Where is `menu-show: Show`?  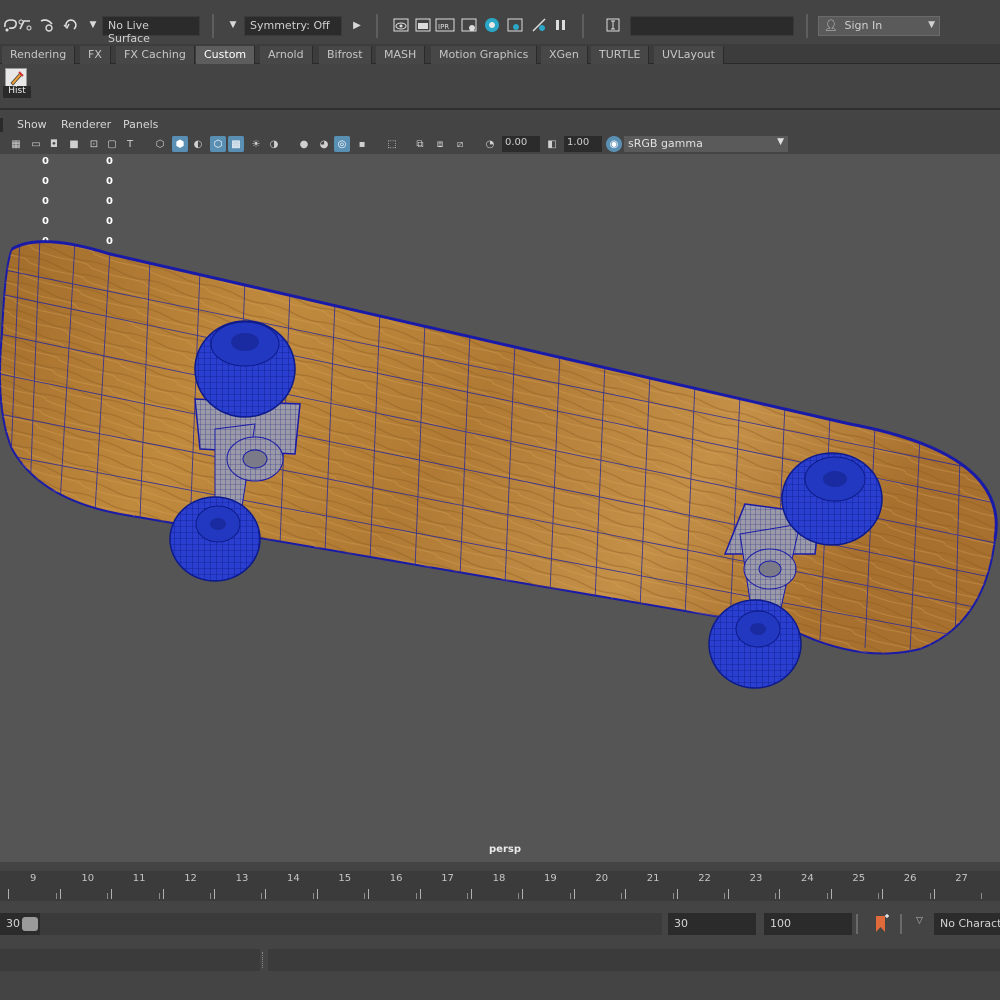 menu-show: Show is located at coordinates (32, 124).